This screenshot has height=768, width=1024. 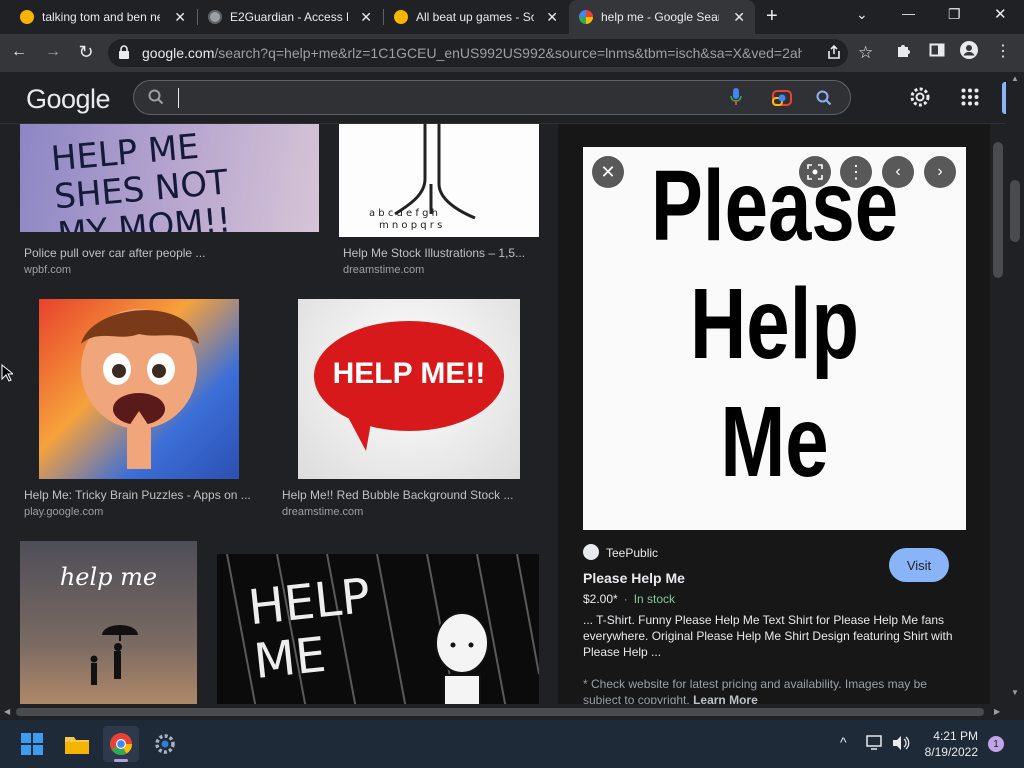 I want to click on sad-girl-drawing, so click(x=462, y=658).